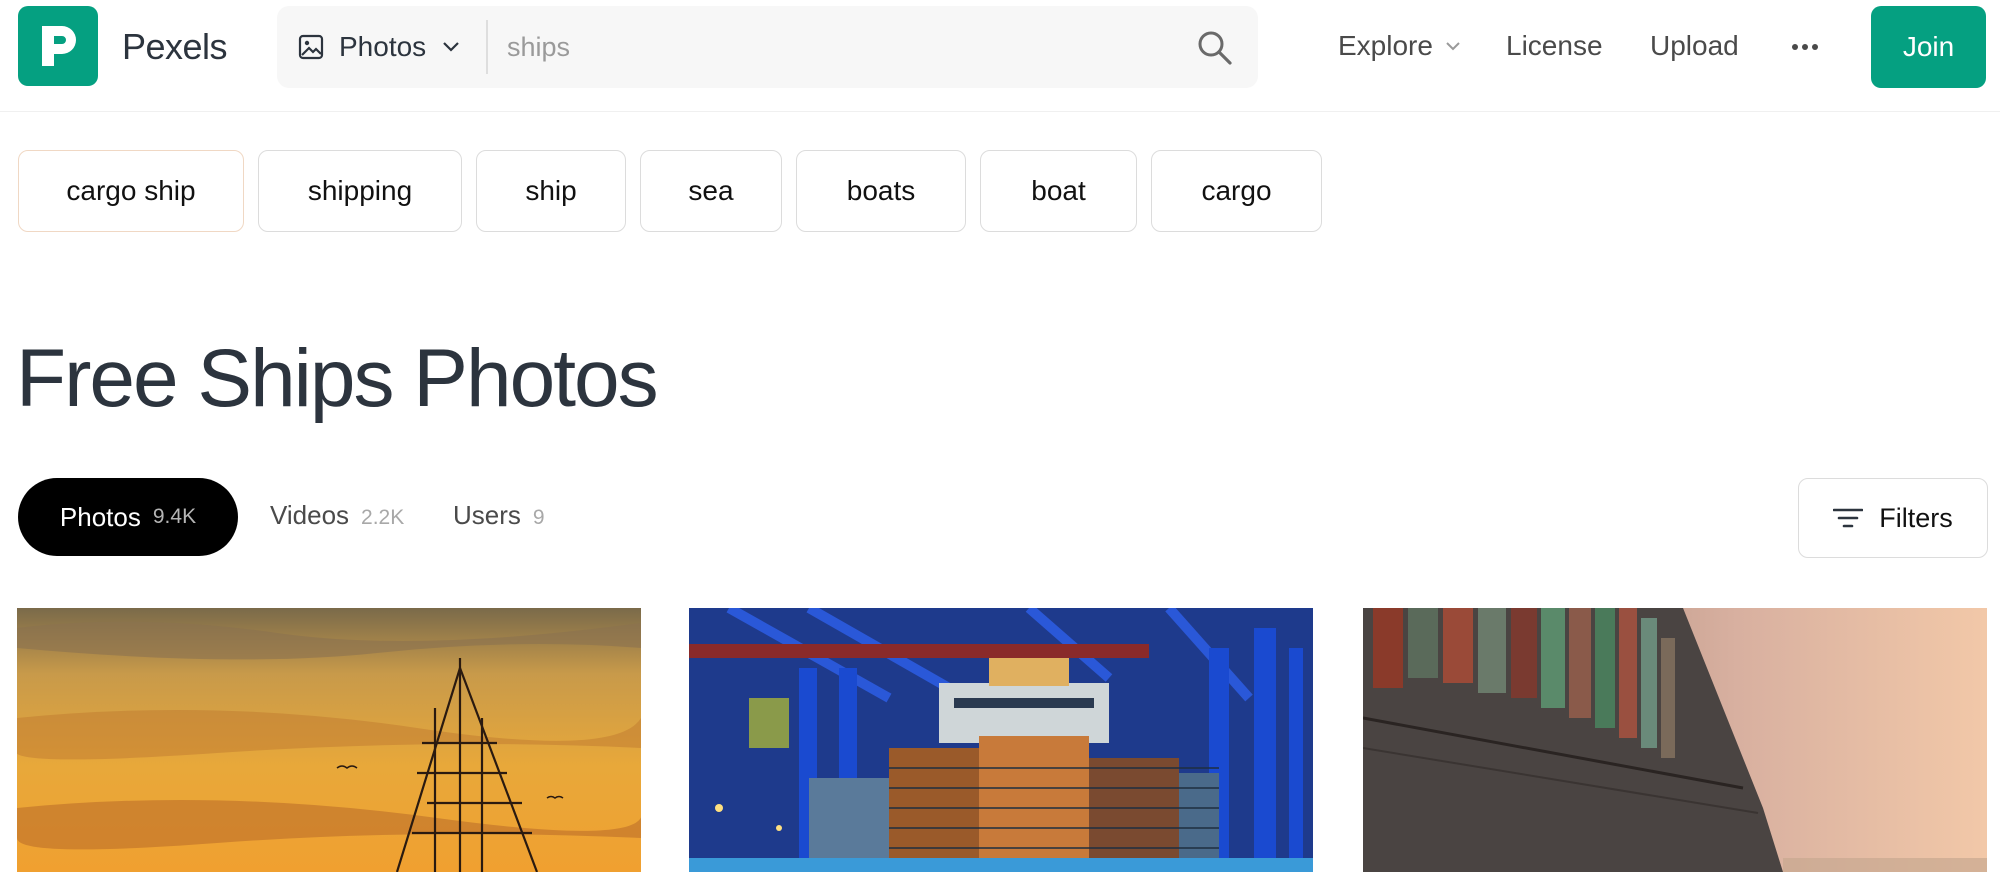 The height and width of the screenshot is (872, 2000). I want to click on chip-boats: boats, so click(881, 191).